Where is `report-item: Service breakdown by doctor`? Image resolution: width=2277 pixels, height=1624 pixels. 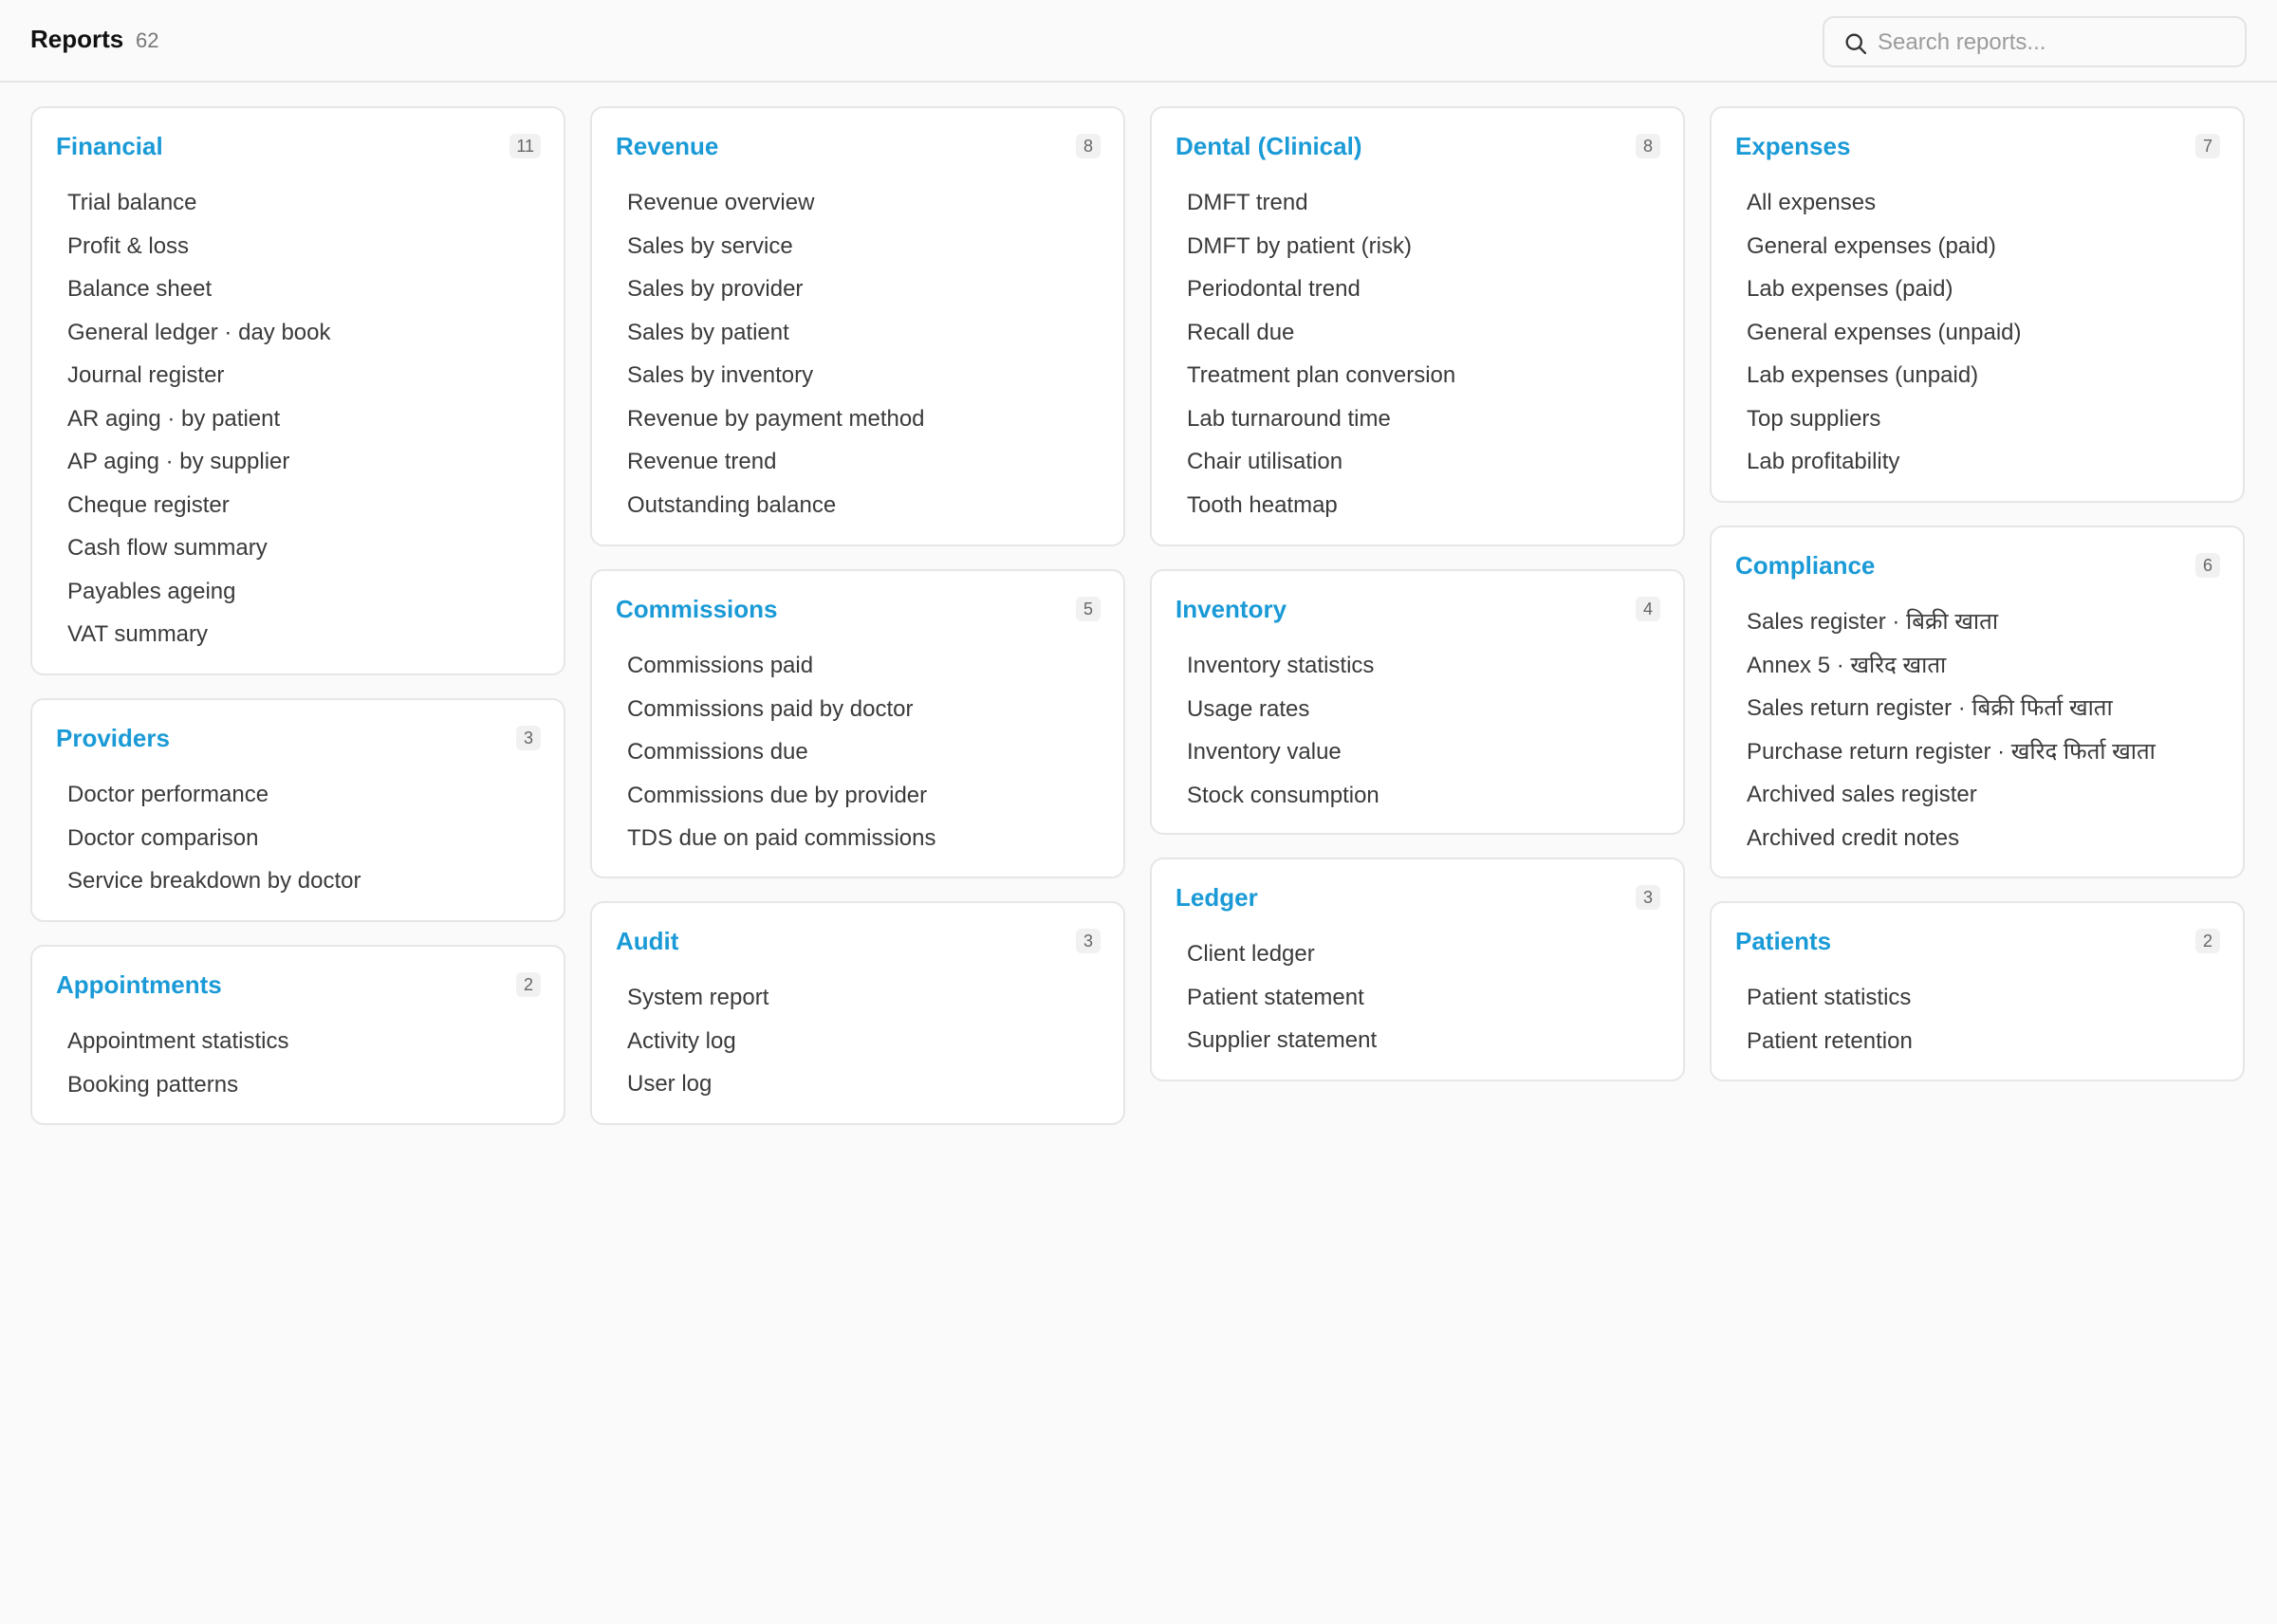 report-item: Service breakdown by doctor is located at coordinates (214, 881).